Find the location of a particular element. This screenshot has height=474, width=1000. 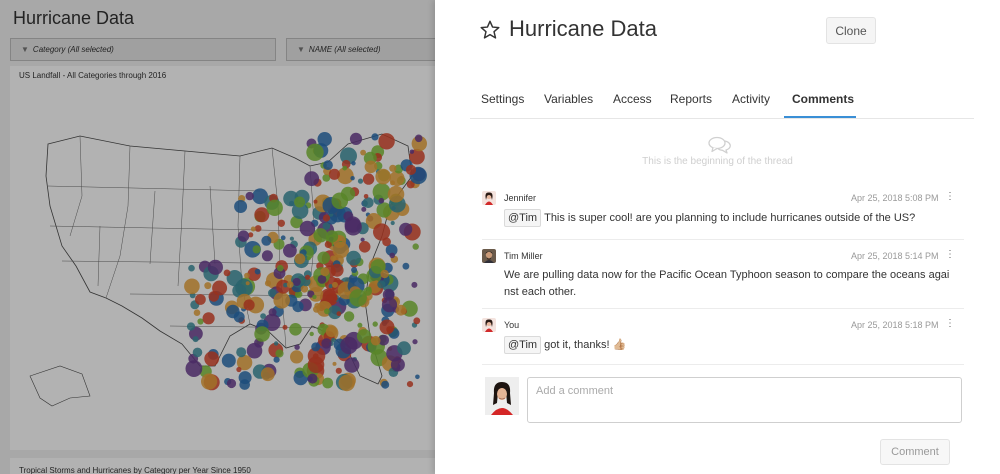

comment-submit-button: Comment is located at coordinates (915, 452).